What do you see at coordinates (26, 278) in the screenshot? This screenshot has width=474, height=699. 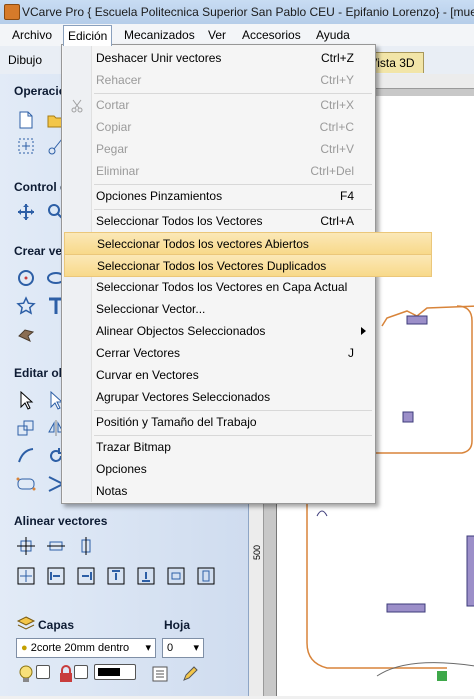 I see `circle-tool-icon` at bounding box center [26, 278].